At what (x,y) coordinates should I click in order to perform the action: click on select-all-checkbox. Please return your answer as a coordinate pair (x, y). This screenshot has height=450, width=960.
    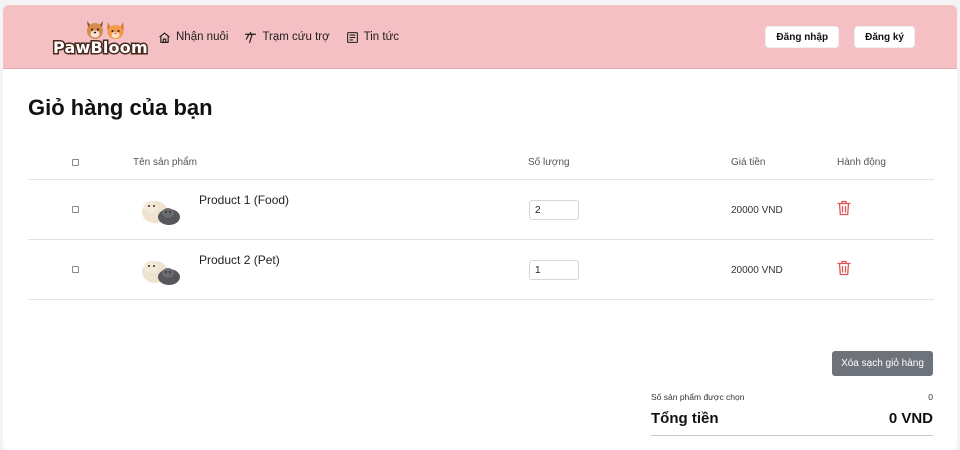
    Looking at the image, I should click on (75, 162).